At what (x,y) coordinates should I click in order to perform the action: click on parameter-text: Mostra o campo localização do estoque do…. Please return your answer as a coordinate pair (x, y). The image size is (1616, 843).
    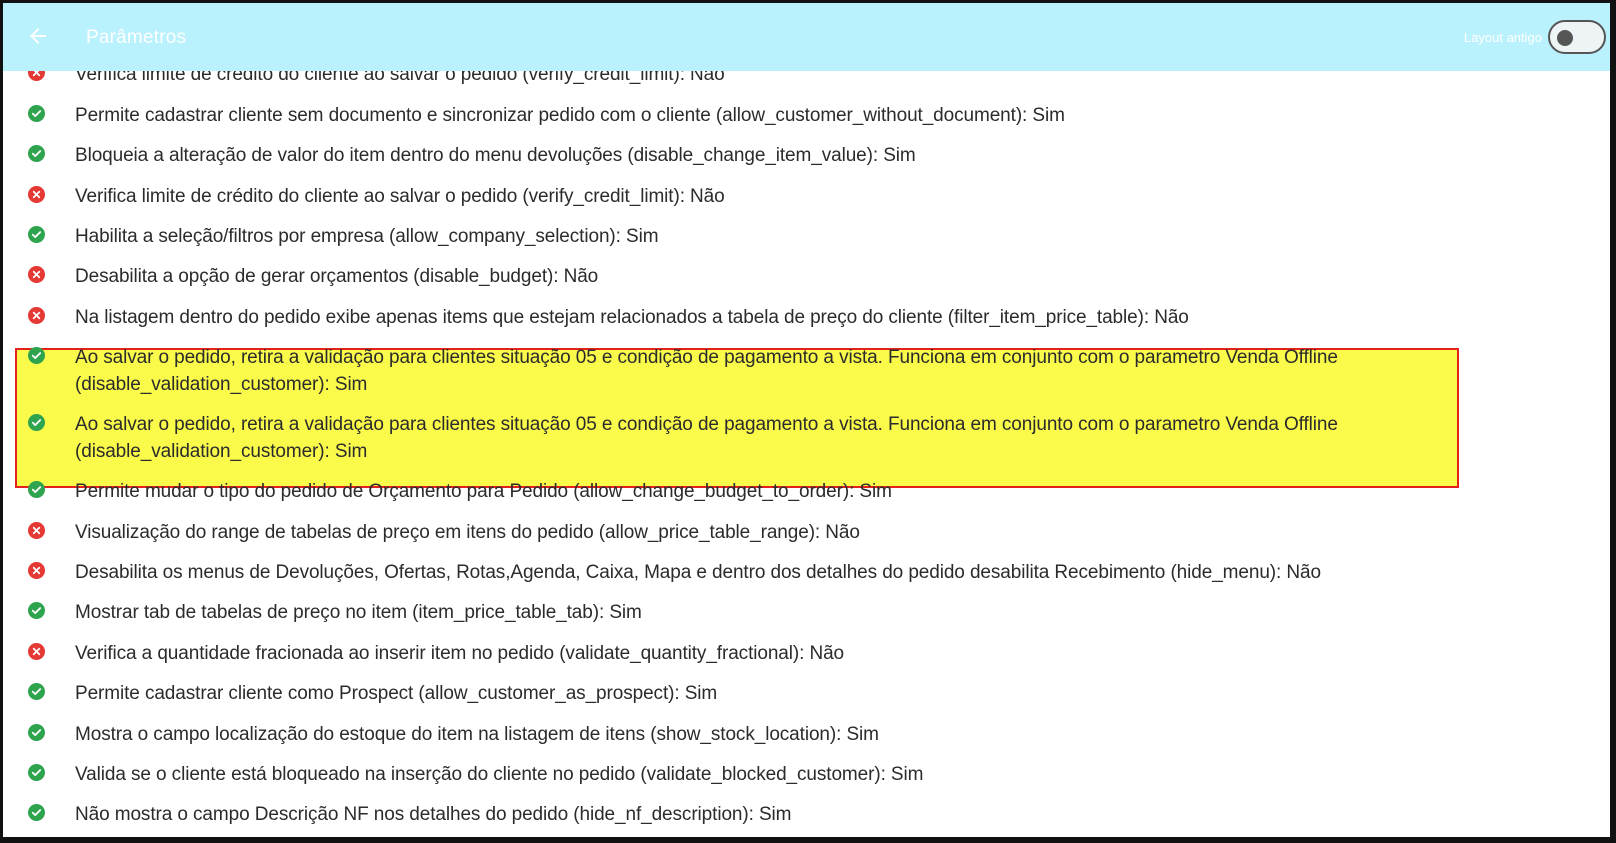
    Looking at the image, I should click on (477, 734).